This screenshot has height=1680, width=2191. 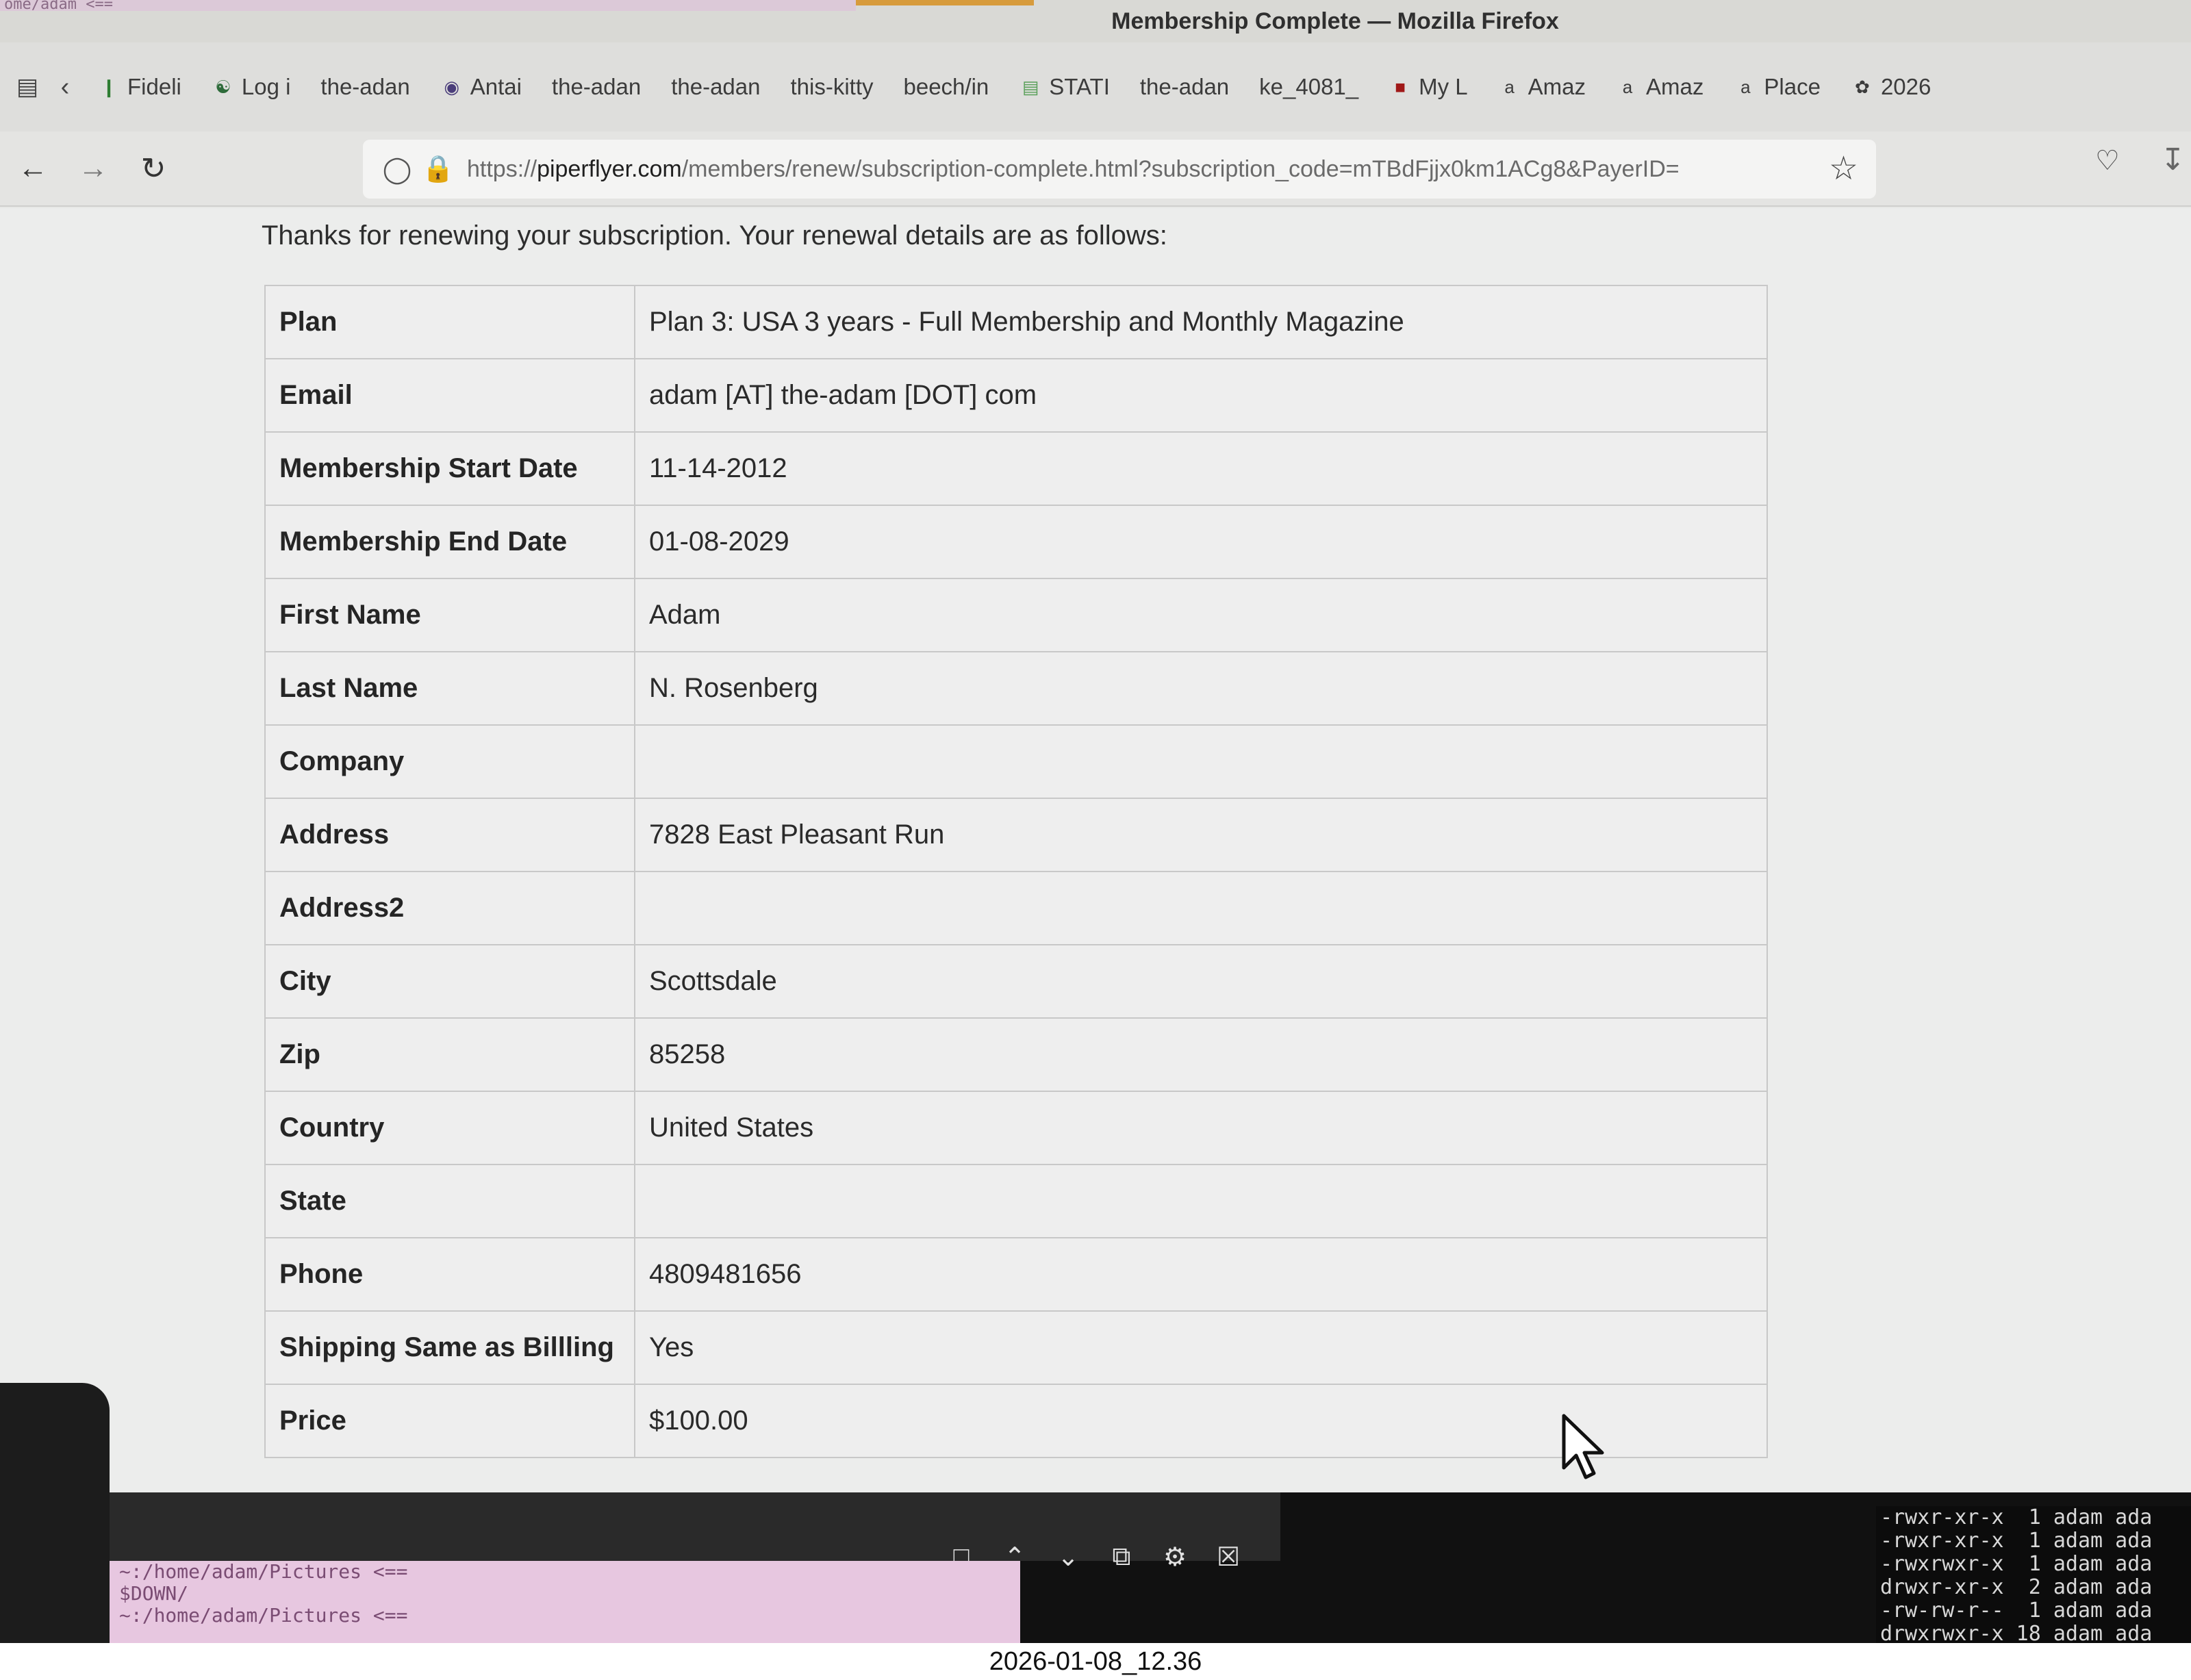 I want to click on window-title: Membership Complete — Mozilla Firefox, so click(x=1335, y=21).